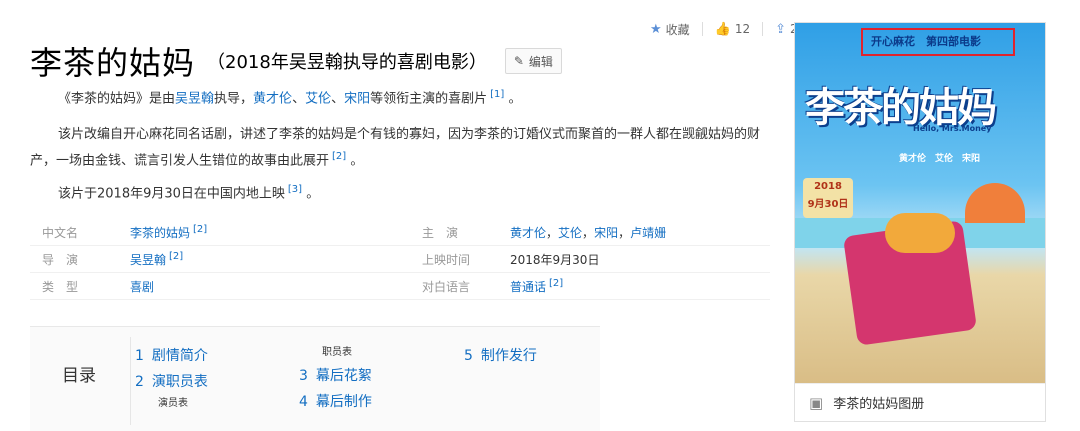  I want to click on genre-link: 喜剧, so click(142, 287).